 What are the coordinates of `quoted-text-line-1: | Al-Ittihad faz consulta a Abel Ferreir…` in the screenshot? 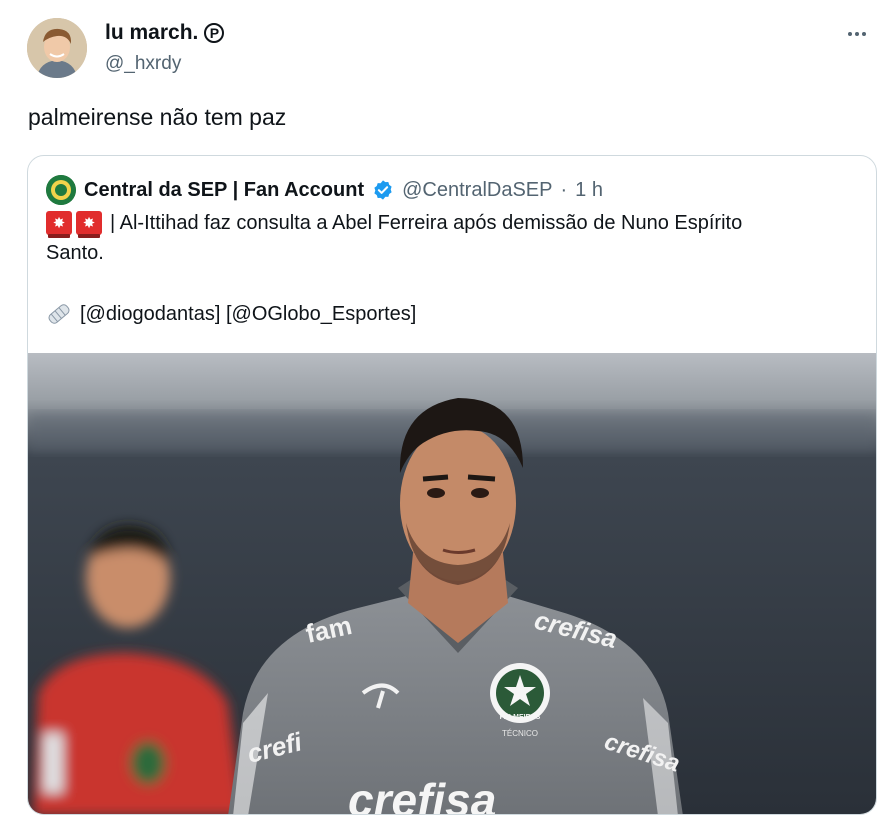 It's located at (394, 224).